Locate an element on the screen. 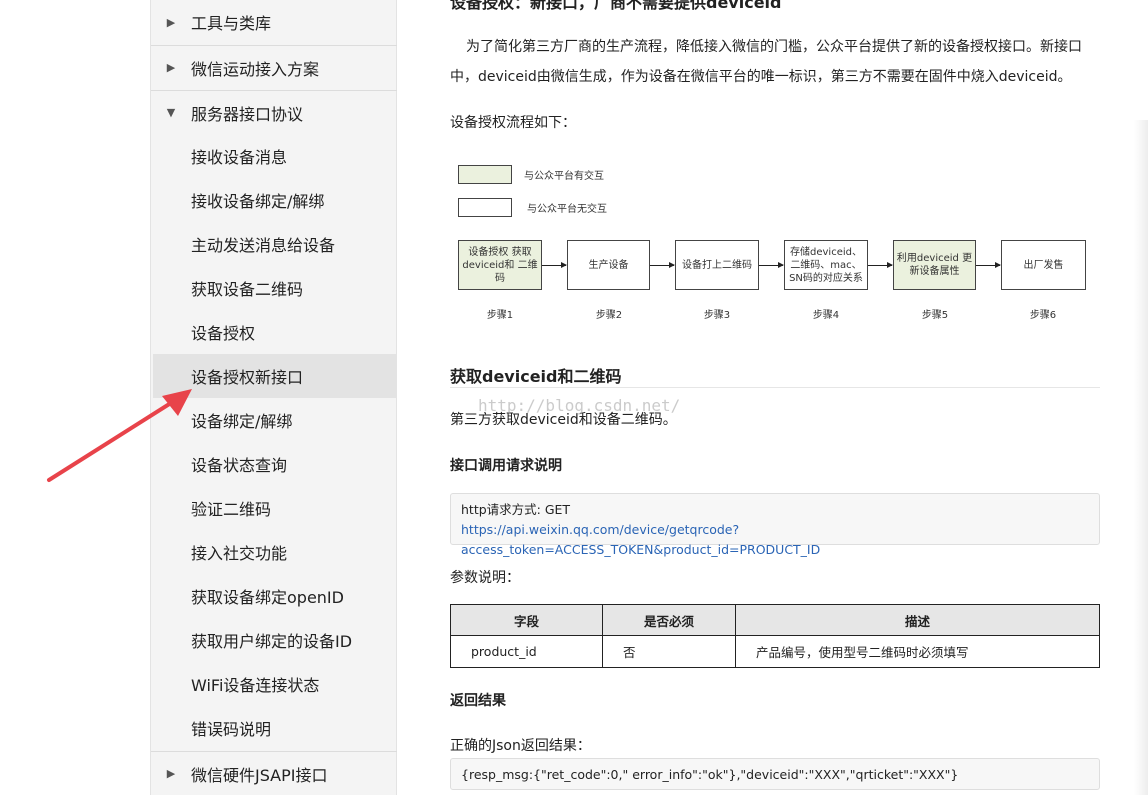 The height and width of the screenshot is (795, 1148). sidebar-item-social: 接入社交功能 is located at coordinates (274, 552).